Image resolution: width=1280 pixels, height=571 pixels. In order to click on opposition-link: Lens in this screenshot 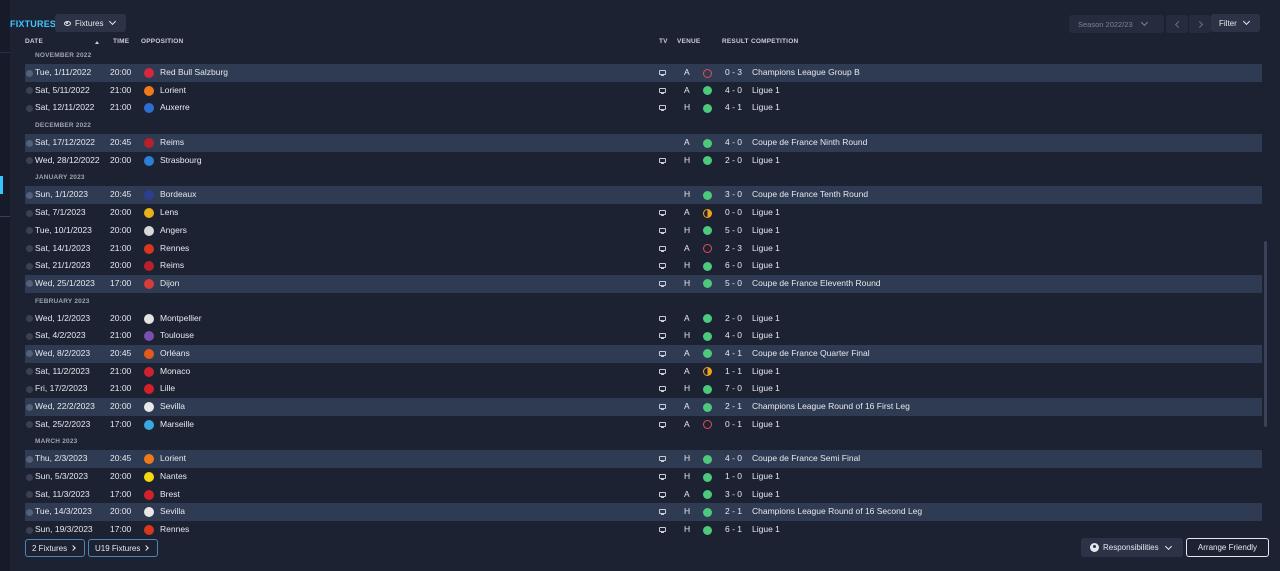, I will do `click(169, 213)`.